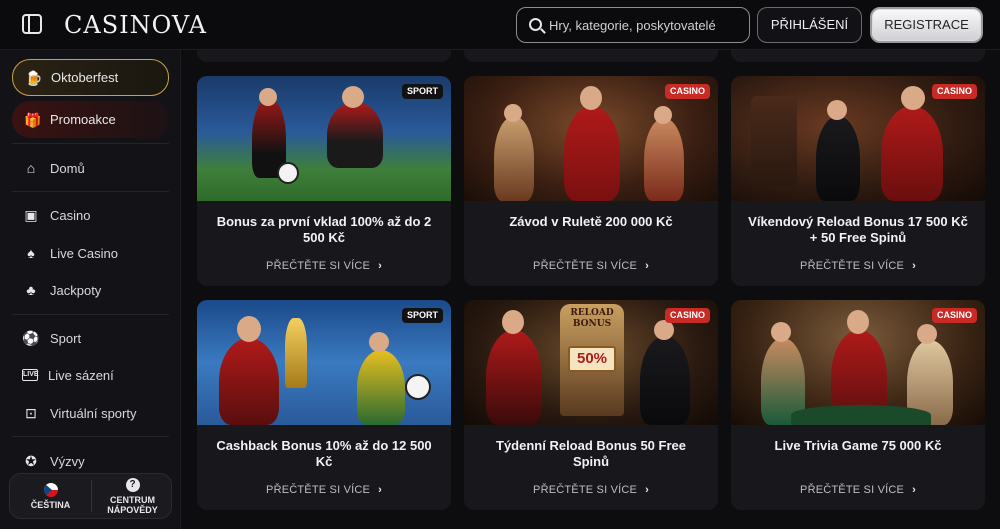 The image size is (1000, 529). Describe the element at coordinates (809, 25) in the screenshot. I see `login-button: PŘIHLÁŠENÍ` at that location.